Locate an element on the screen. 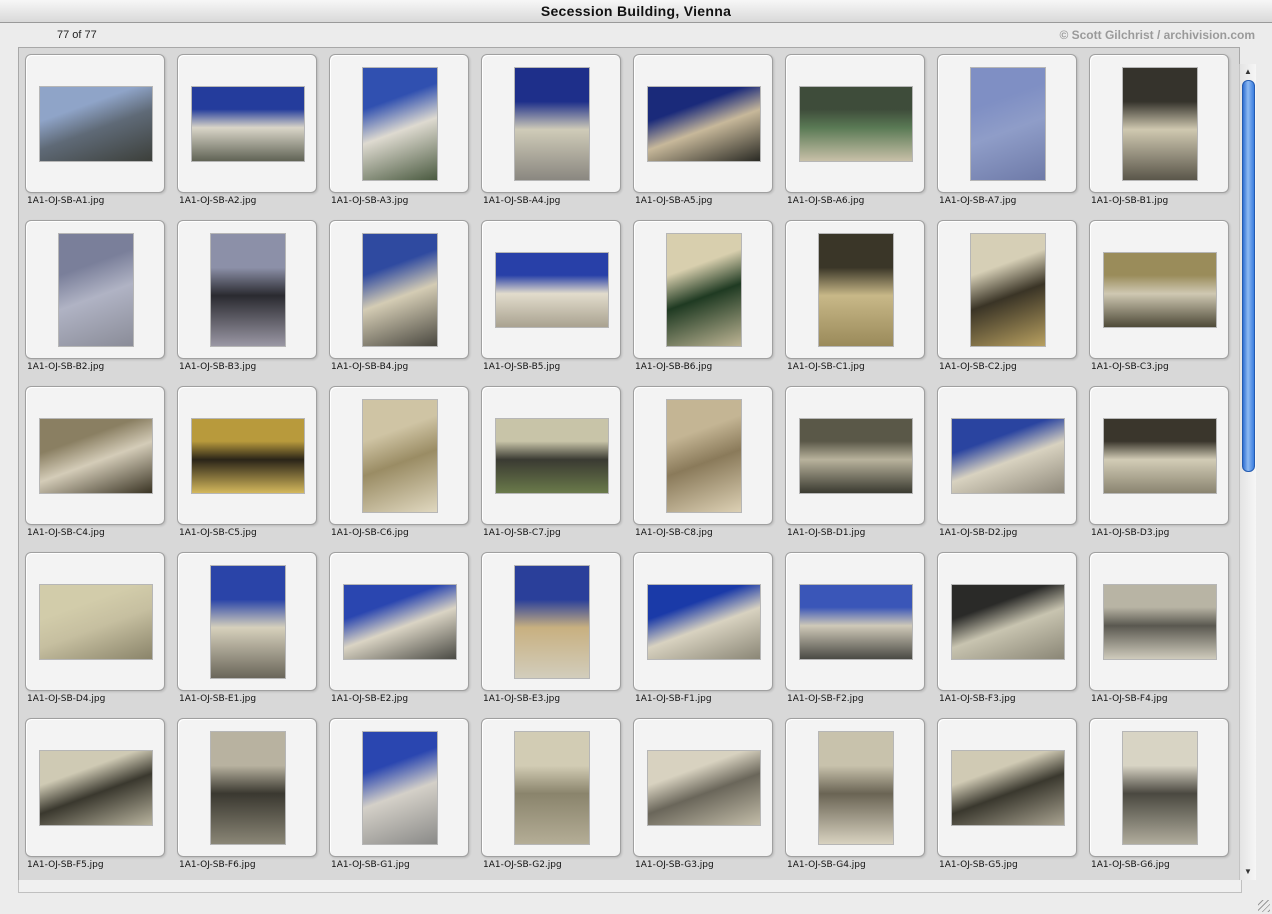  thumbnail-item: 1A1-OJ-SB-C1.jpg is located at coordinates (855, 303).